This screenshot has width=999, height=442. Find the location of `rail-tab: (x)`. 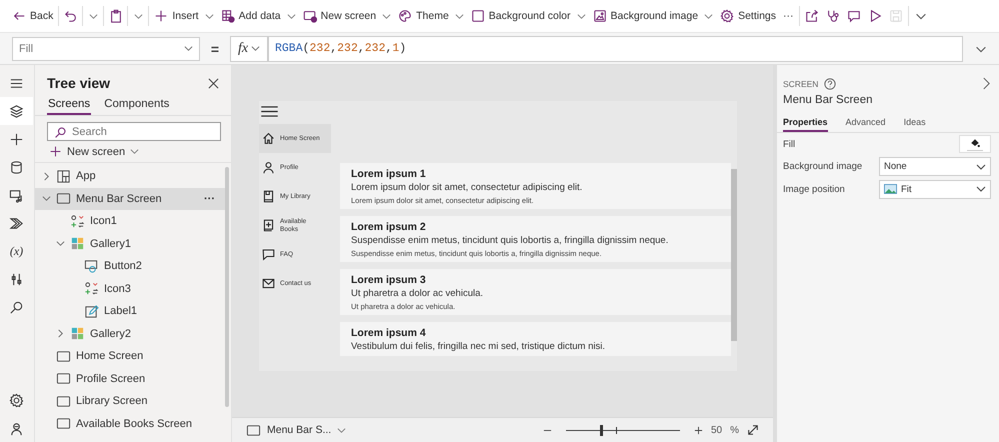

rail-tab: (x) is located at coordinates (16, 251).